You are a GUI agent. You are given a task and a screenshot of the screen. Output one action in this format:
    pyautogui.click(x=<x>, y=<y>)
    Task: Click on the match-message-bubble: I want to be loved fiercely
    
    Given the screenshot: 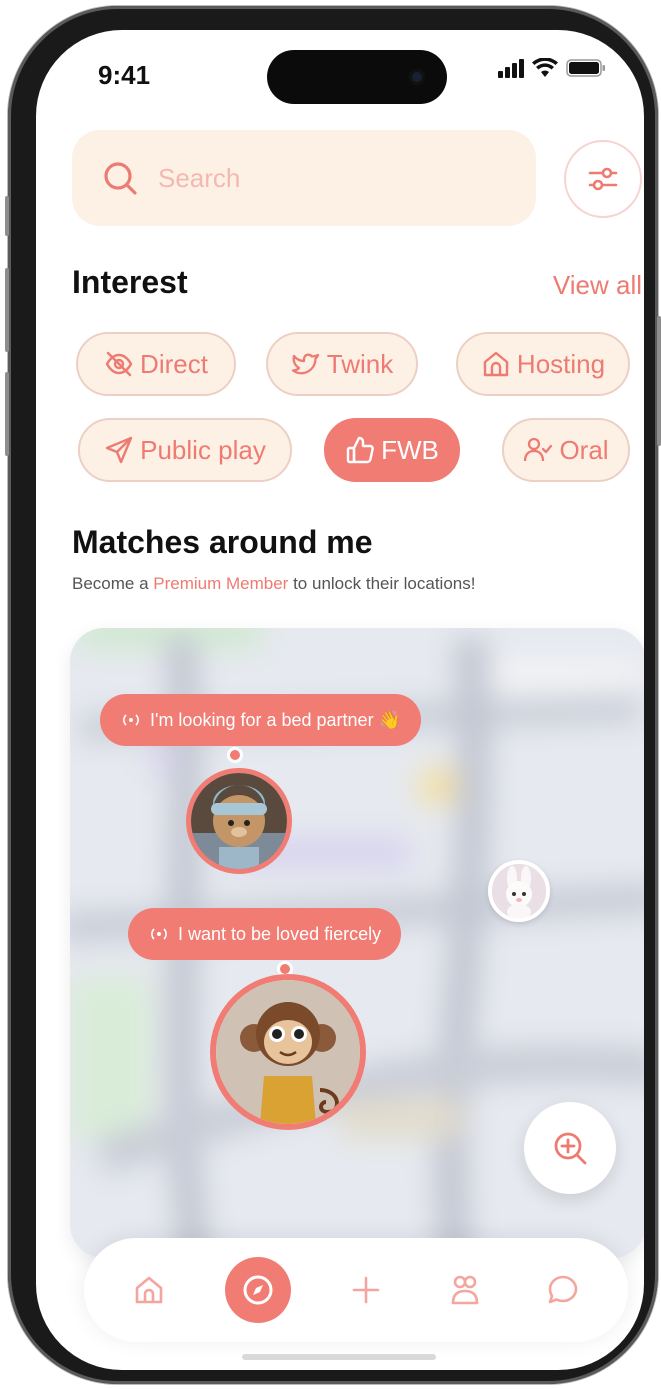 What is the action you would take?
    pyautogui.click(x=265, y=941)
    